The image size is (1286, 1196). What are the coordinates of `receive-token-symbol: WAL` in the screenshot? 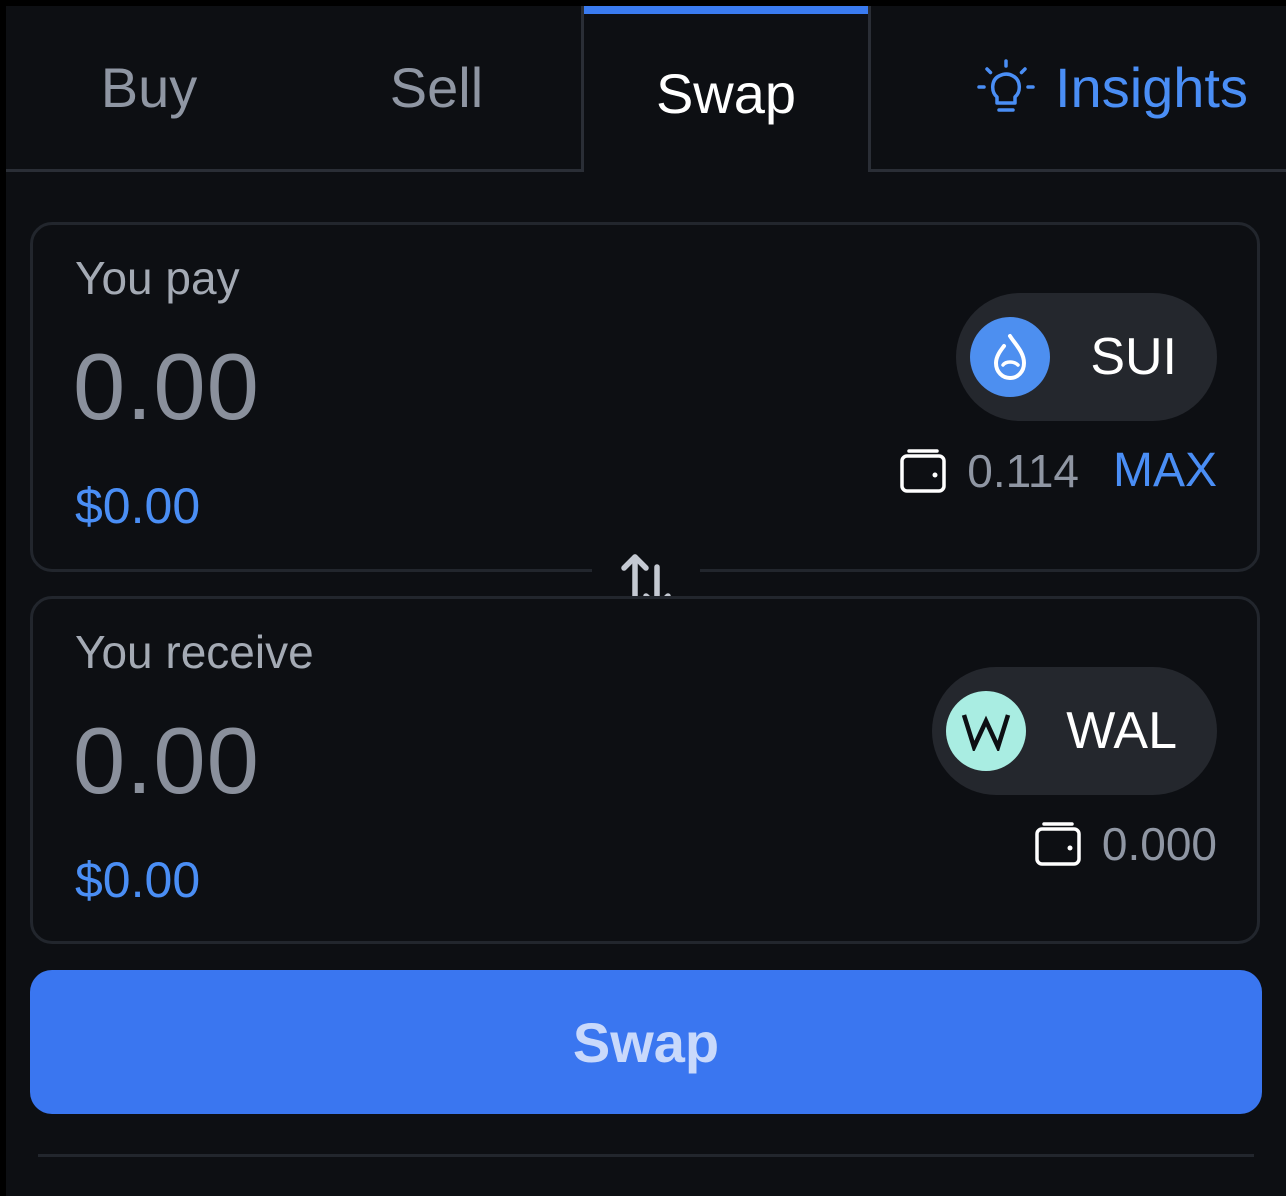 It's located at (1121, 731).